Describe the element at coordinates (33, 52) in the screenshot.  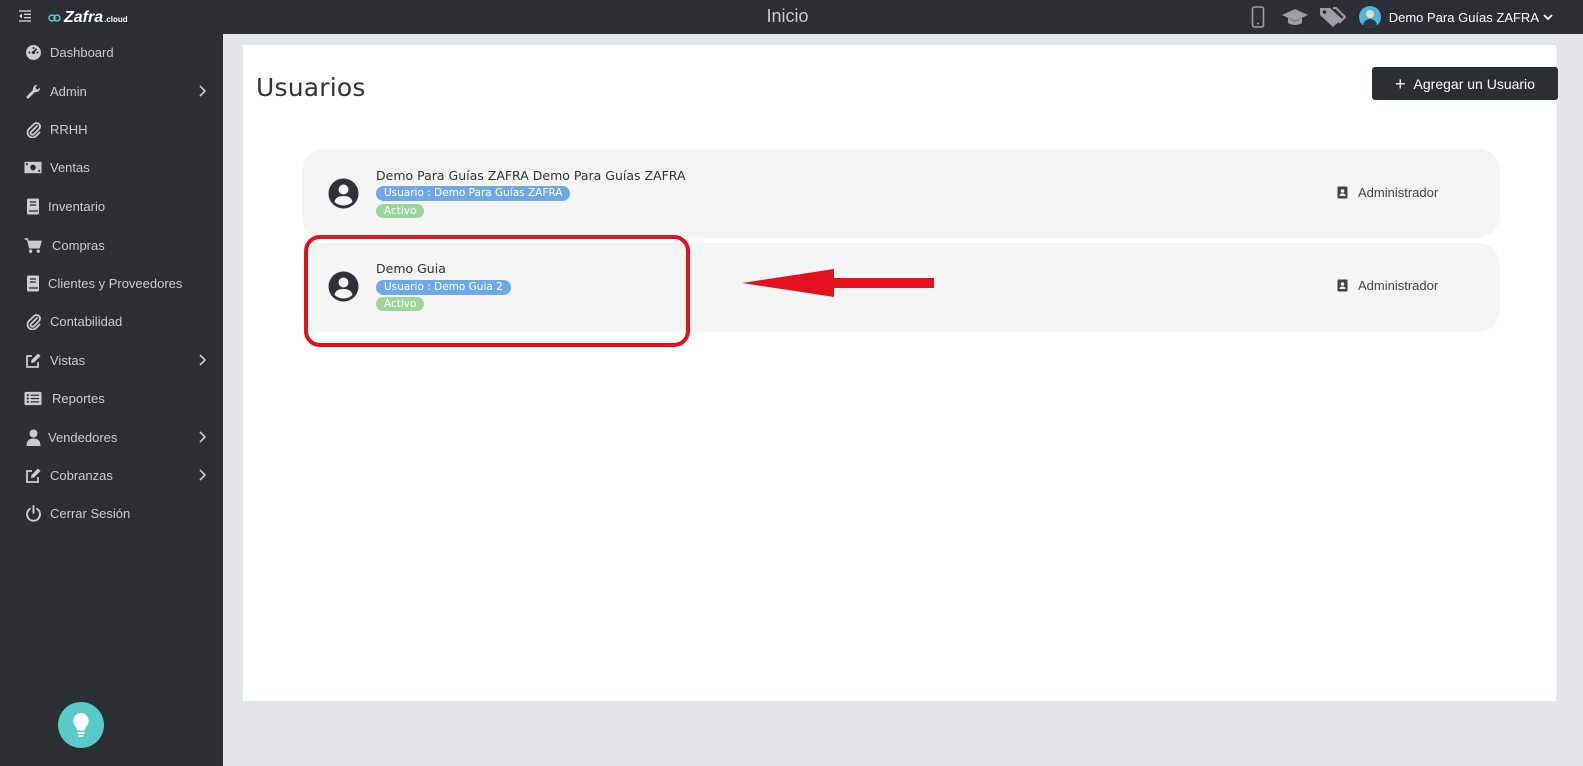
I see `dashboard-icon` at that location.